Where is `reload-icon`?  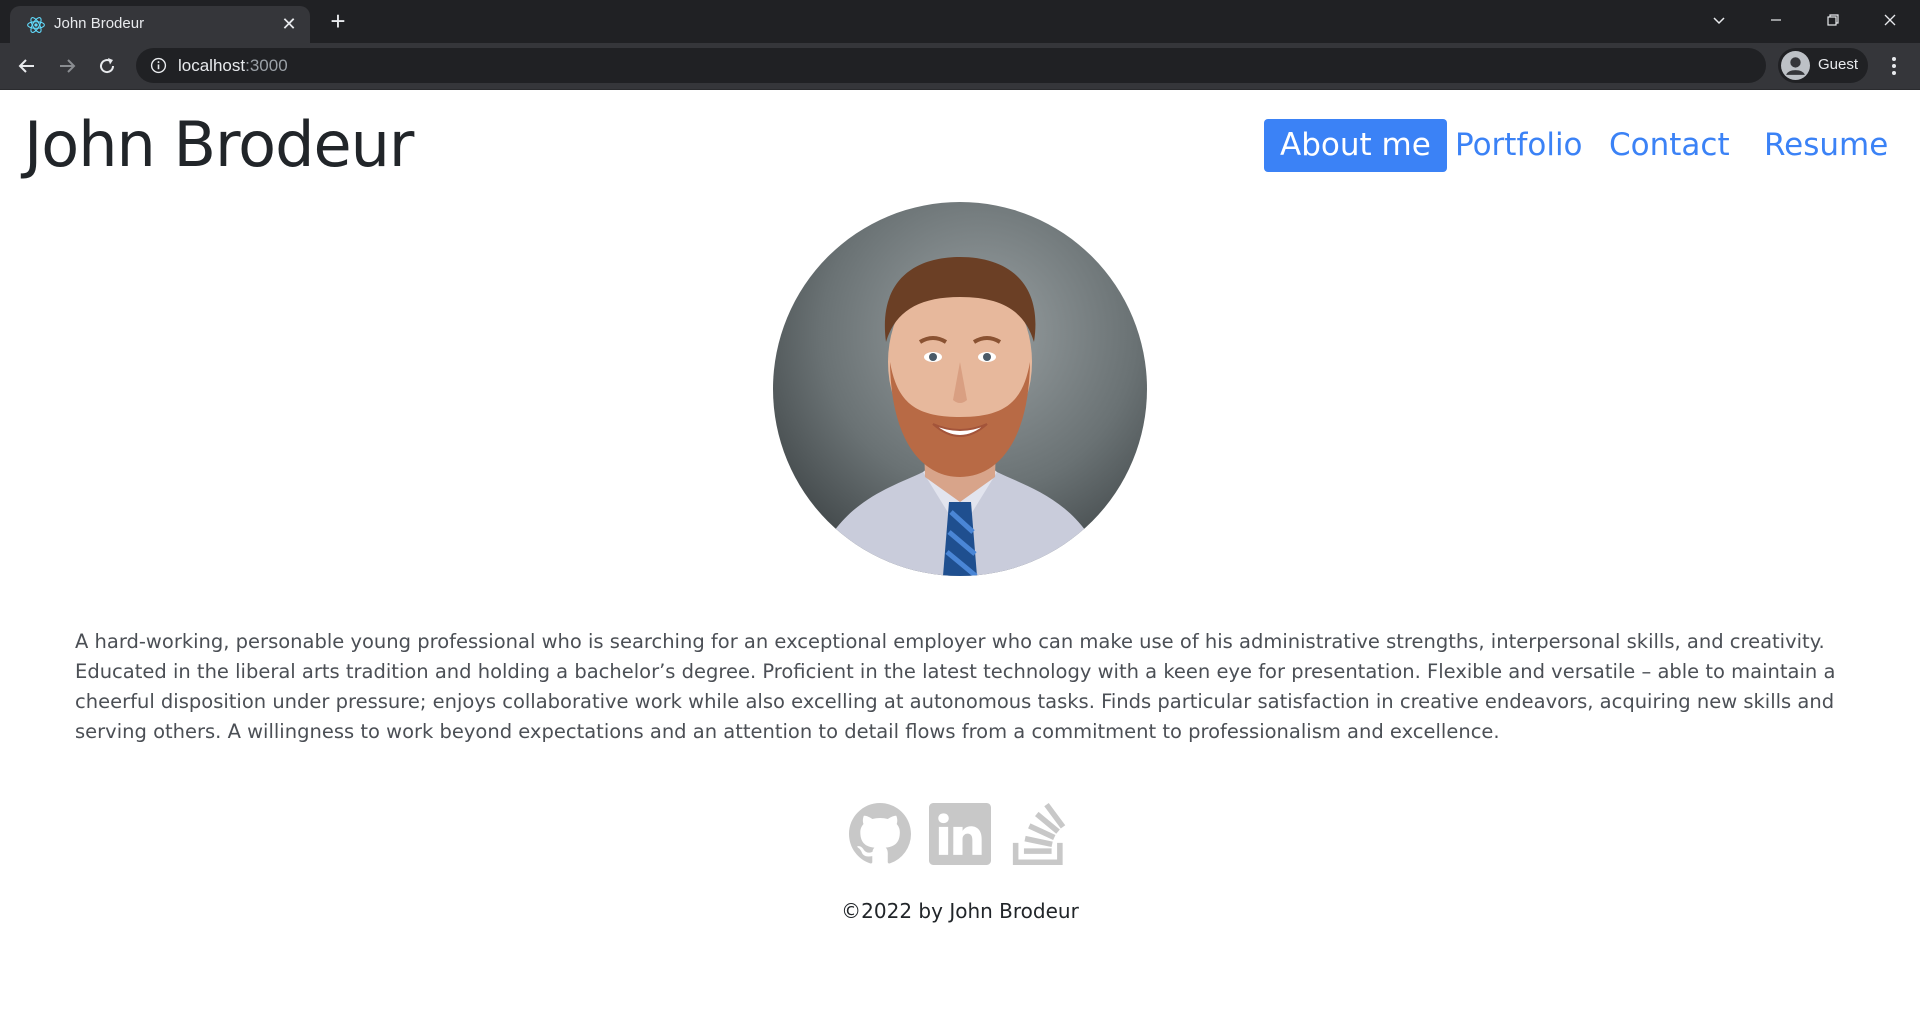
reload-icon is located at coordinates (107, 66).